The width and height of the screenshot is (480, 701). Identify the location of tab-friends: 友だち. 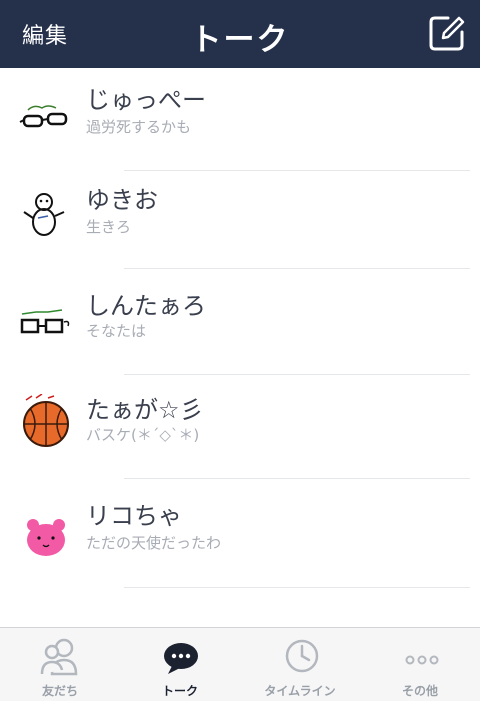
(60, 664).